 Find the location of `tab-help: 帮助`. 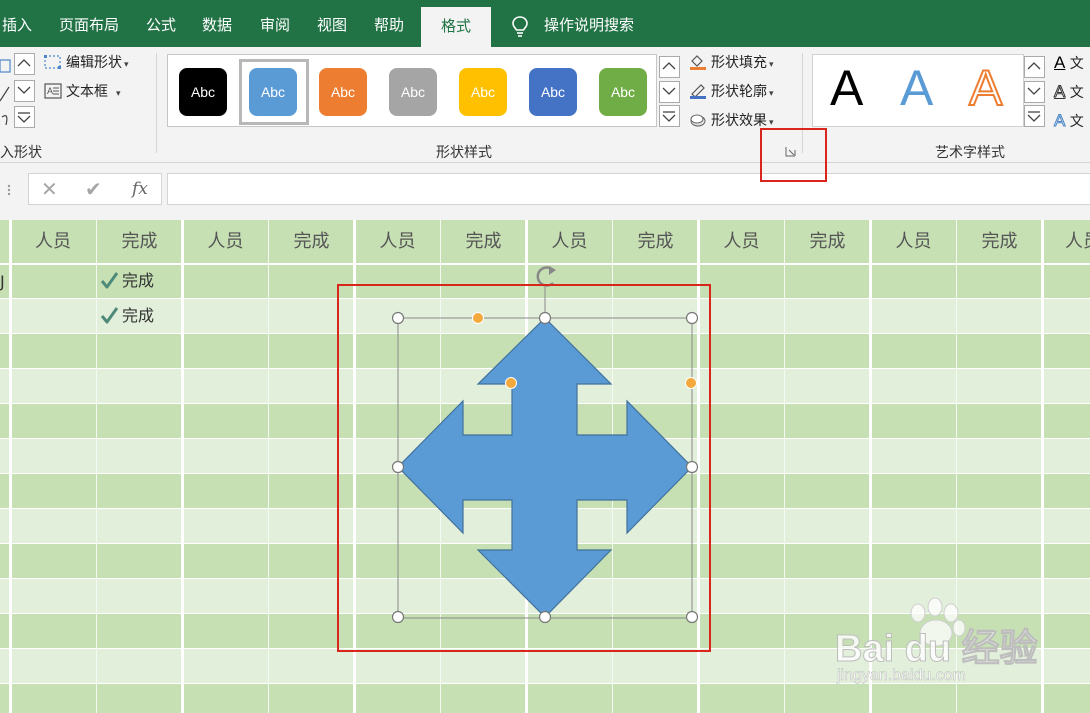

tab-help: 帮助 is located at coordinates (389, 23).